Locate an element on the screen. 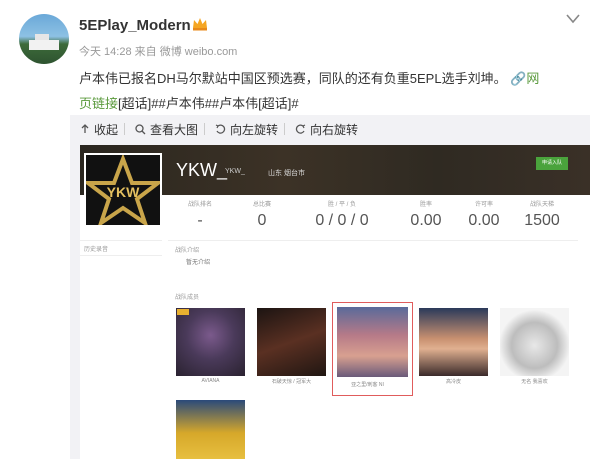  member-card-selected: 亚之里/刺客 NI is located at coordinates (372, 349).